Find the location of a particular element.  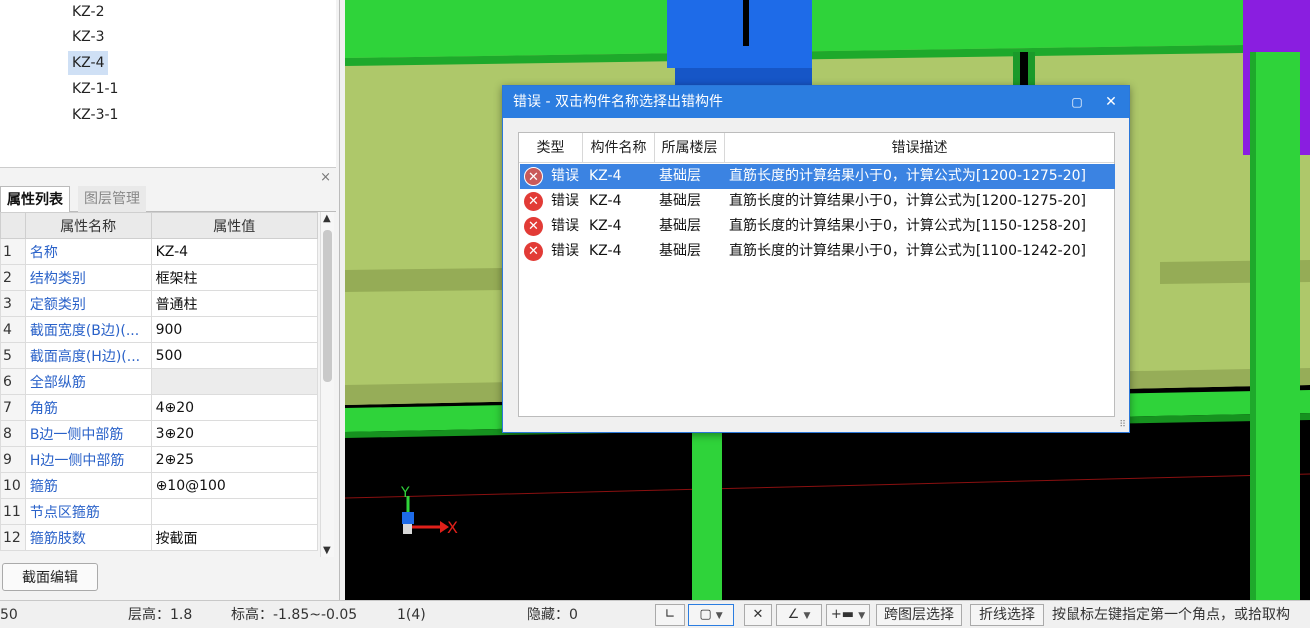

property-row: 3 定额类别 普通柱 is located at coordinates (159, 303).